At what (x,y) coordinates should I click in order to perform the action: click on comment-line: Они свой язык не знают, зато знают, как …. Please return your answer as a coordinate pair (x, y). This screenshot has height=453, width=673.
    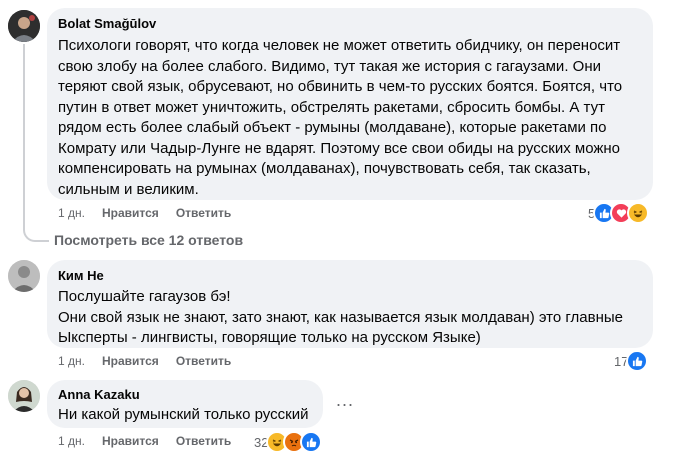
    Looking at the image, I should click on (341, 317).